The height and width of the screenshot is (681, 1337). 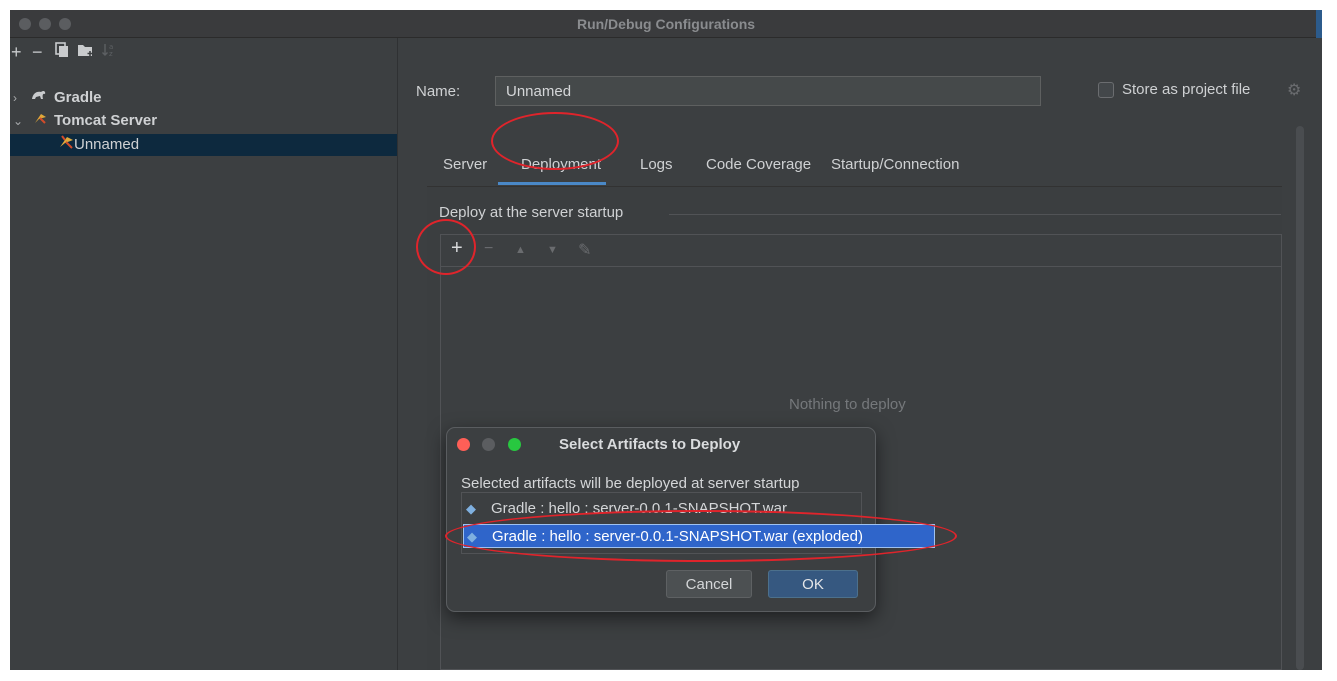 What do you see at coordinates (40, 121) in the screenshot?
I see `tomcat-icon` at bounding box center [40, 121].